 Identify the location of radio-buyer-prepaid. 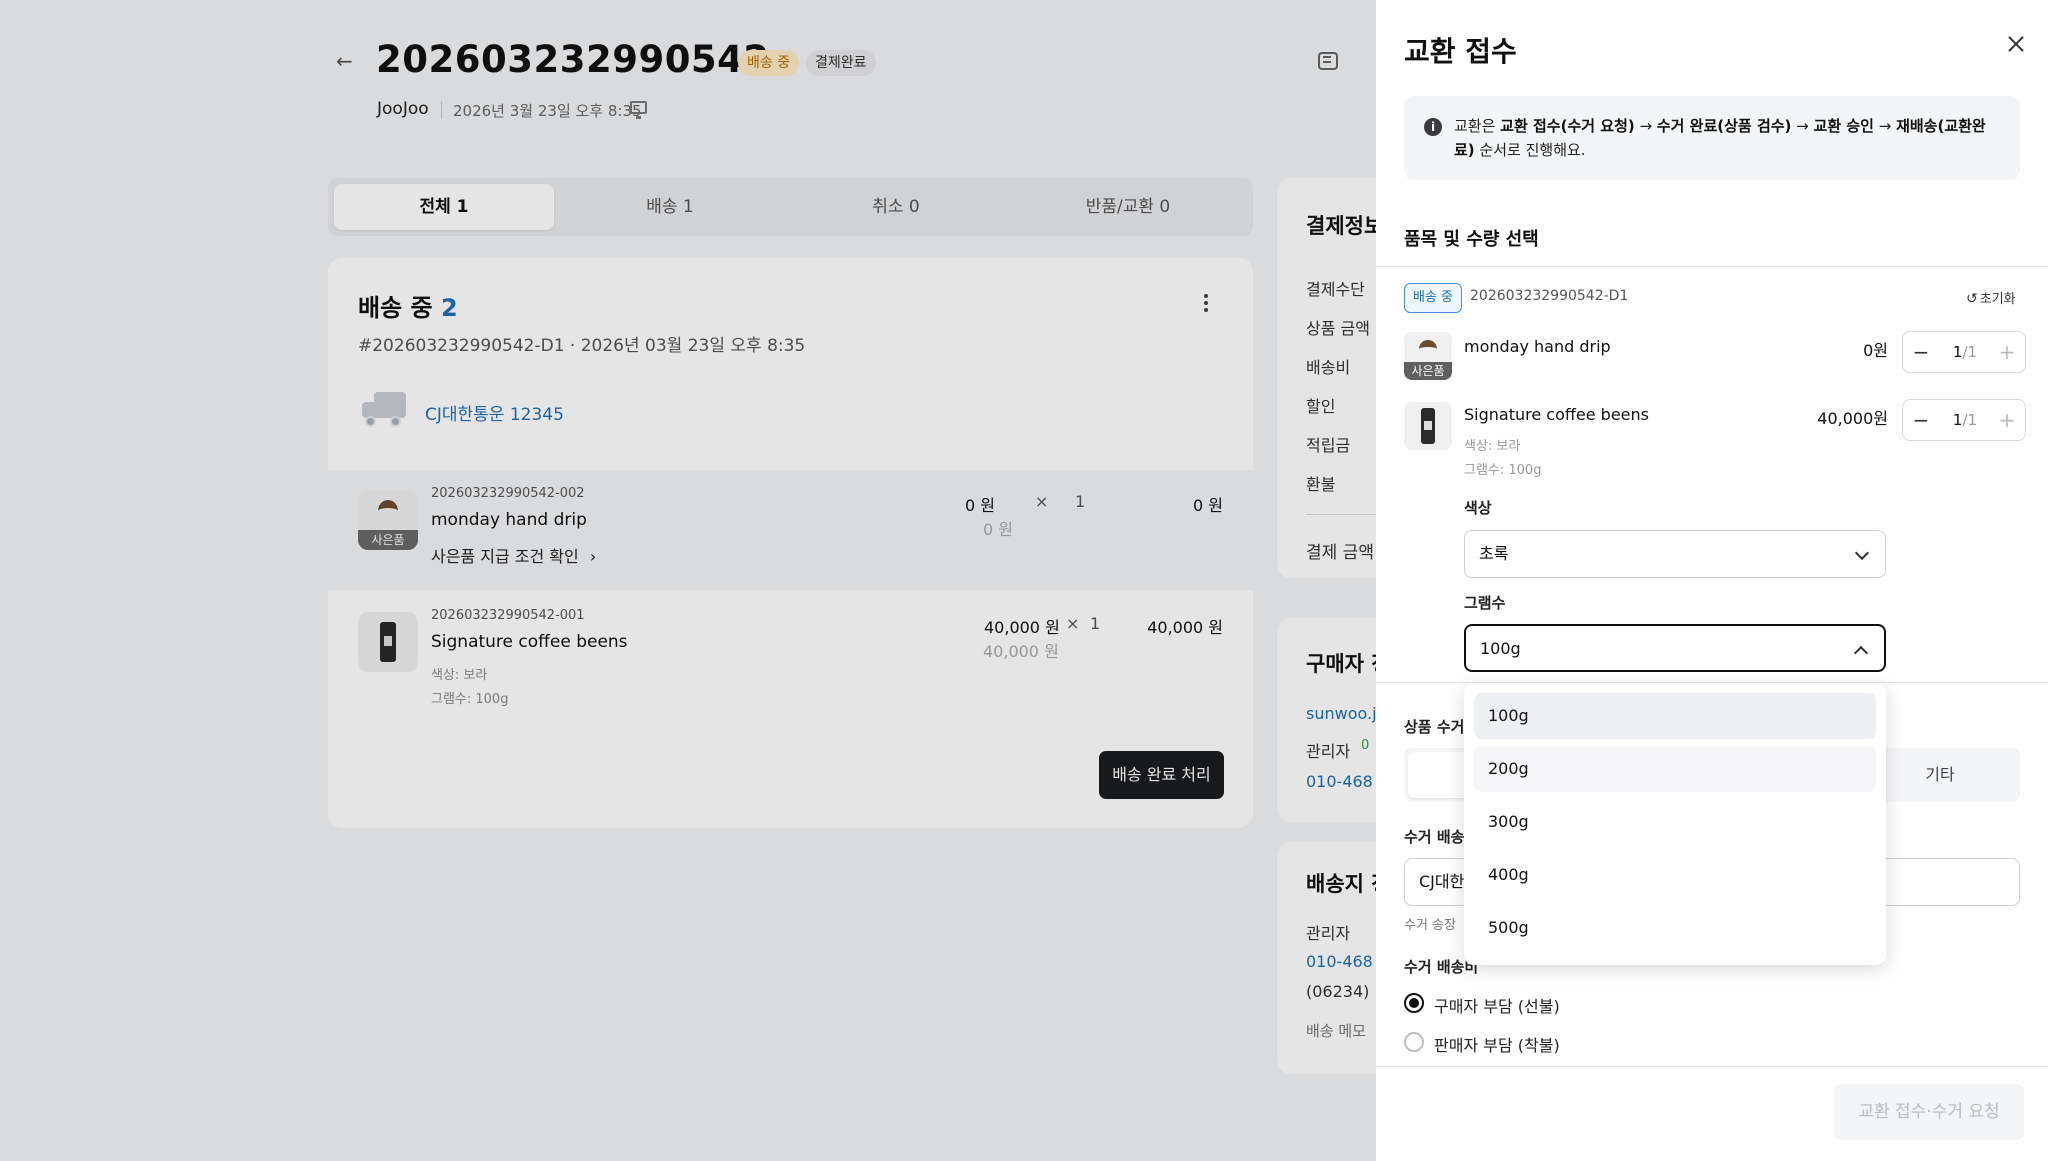
(1414, 1003).